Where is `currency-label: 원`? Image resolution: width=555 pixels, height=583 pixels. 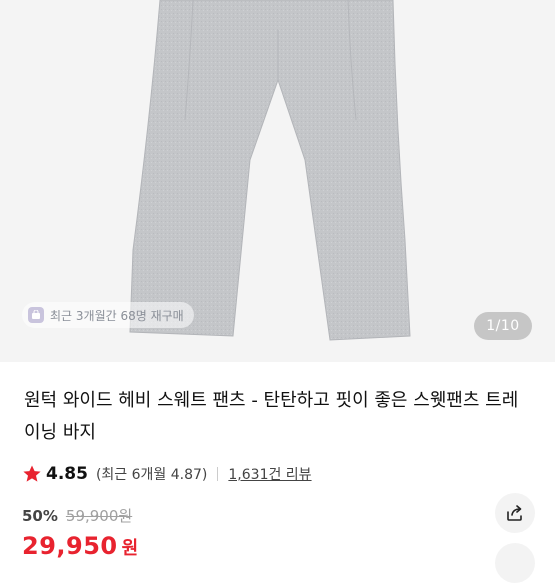 currency-label: 원 is located at coordinates (130, 548).